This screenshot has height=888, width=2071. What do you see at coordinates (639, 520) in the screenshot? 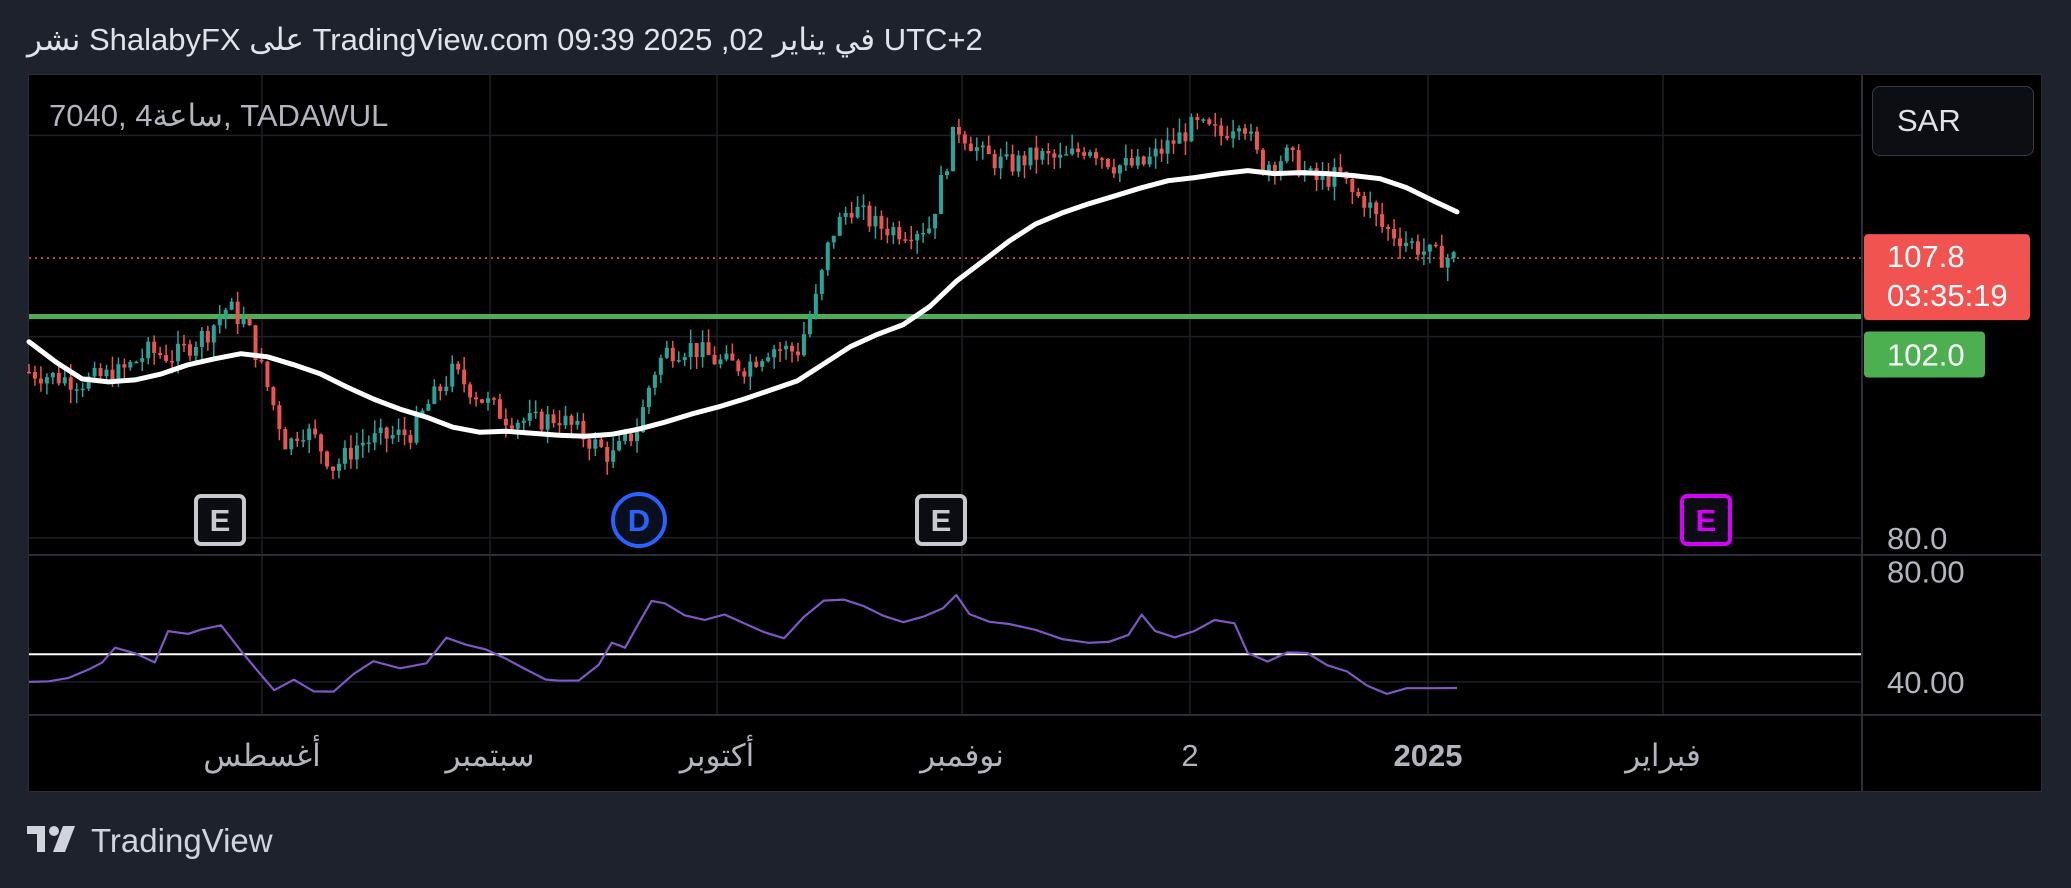
I see `marker-label: D` at bounding box center [639, 520].